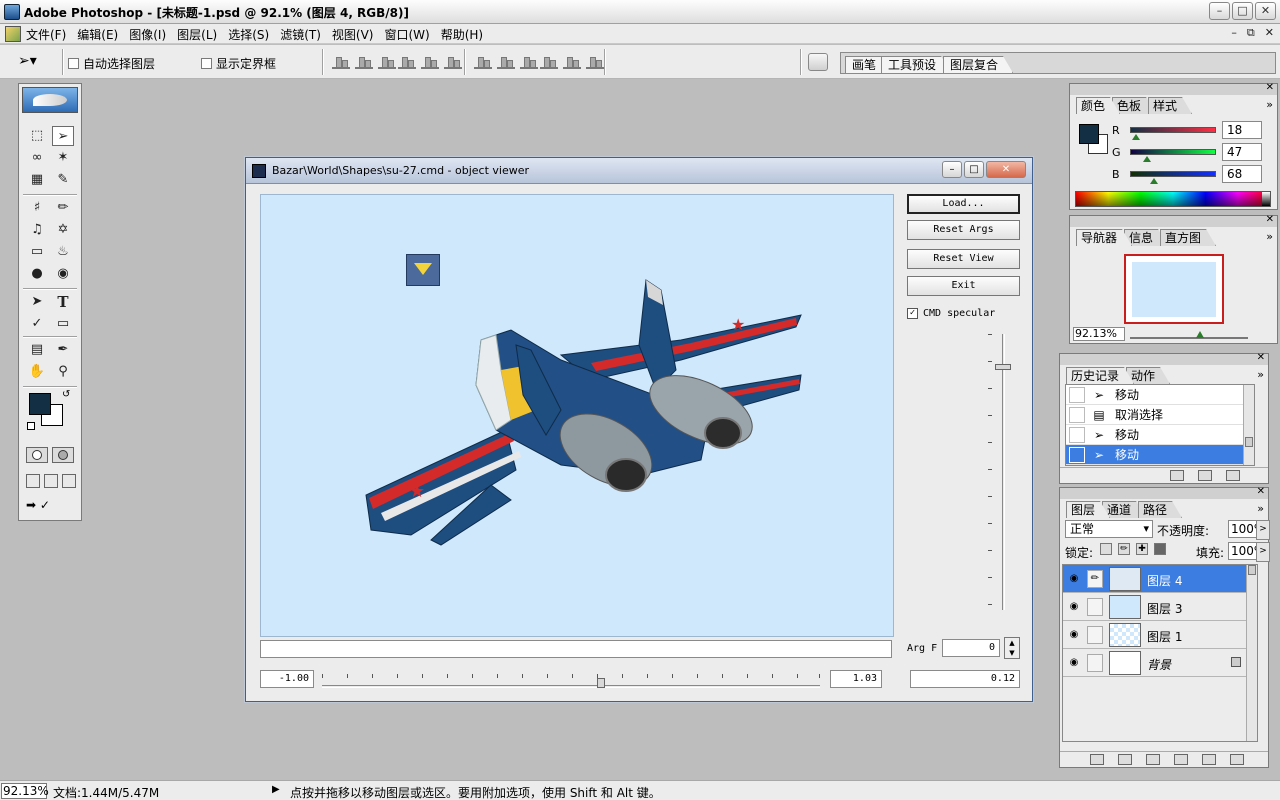 The height and width of the screenshot is (800, 1280). I want to click on foreground-color-swatch, so click(40, 404).